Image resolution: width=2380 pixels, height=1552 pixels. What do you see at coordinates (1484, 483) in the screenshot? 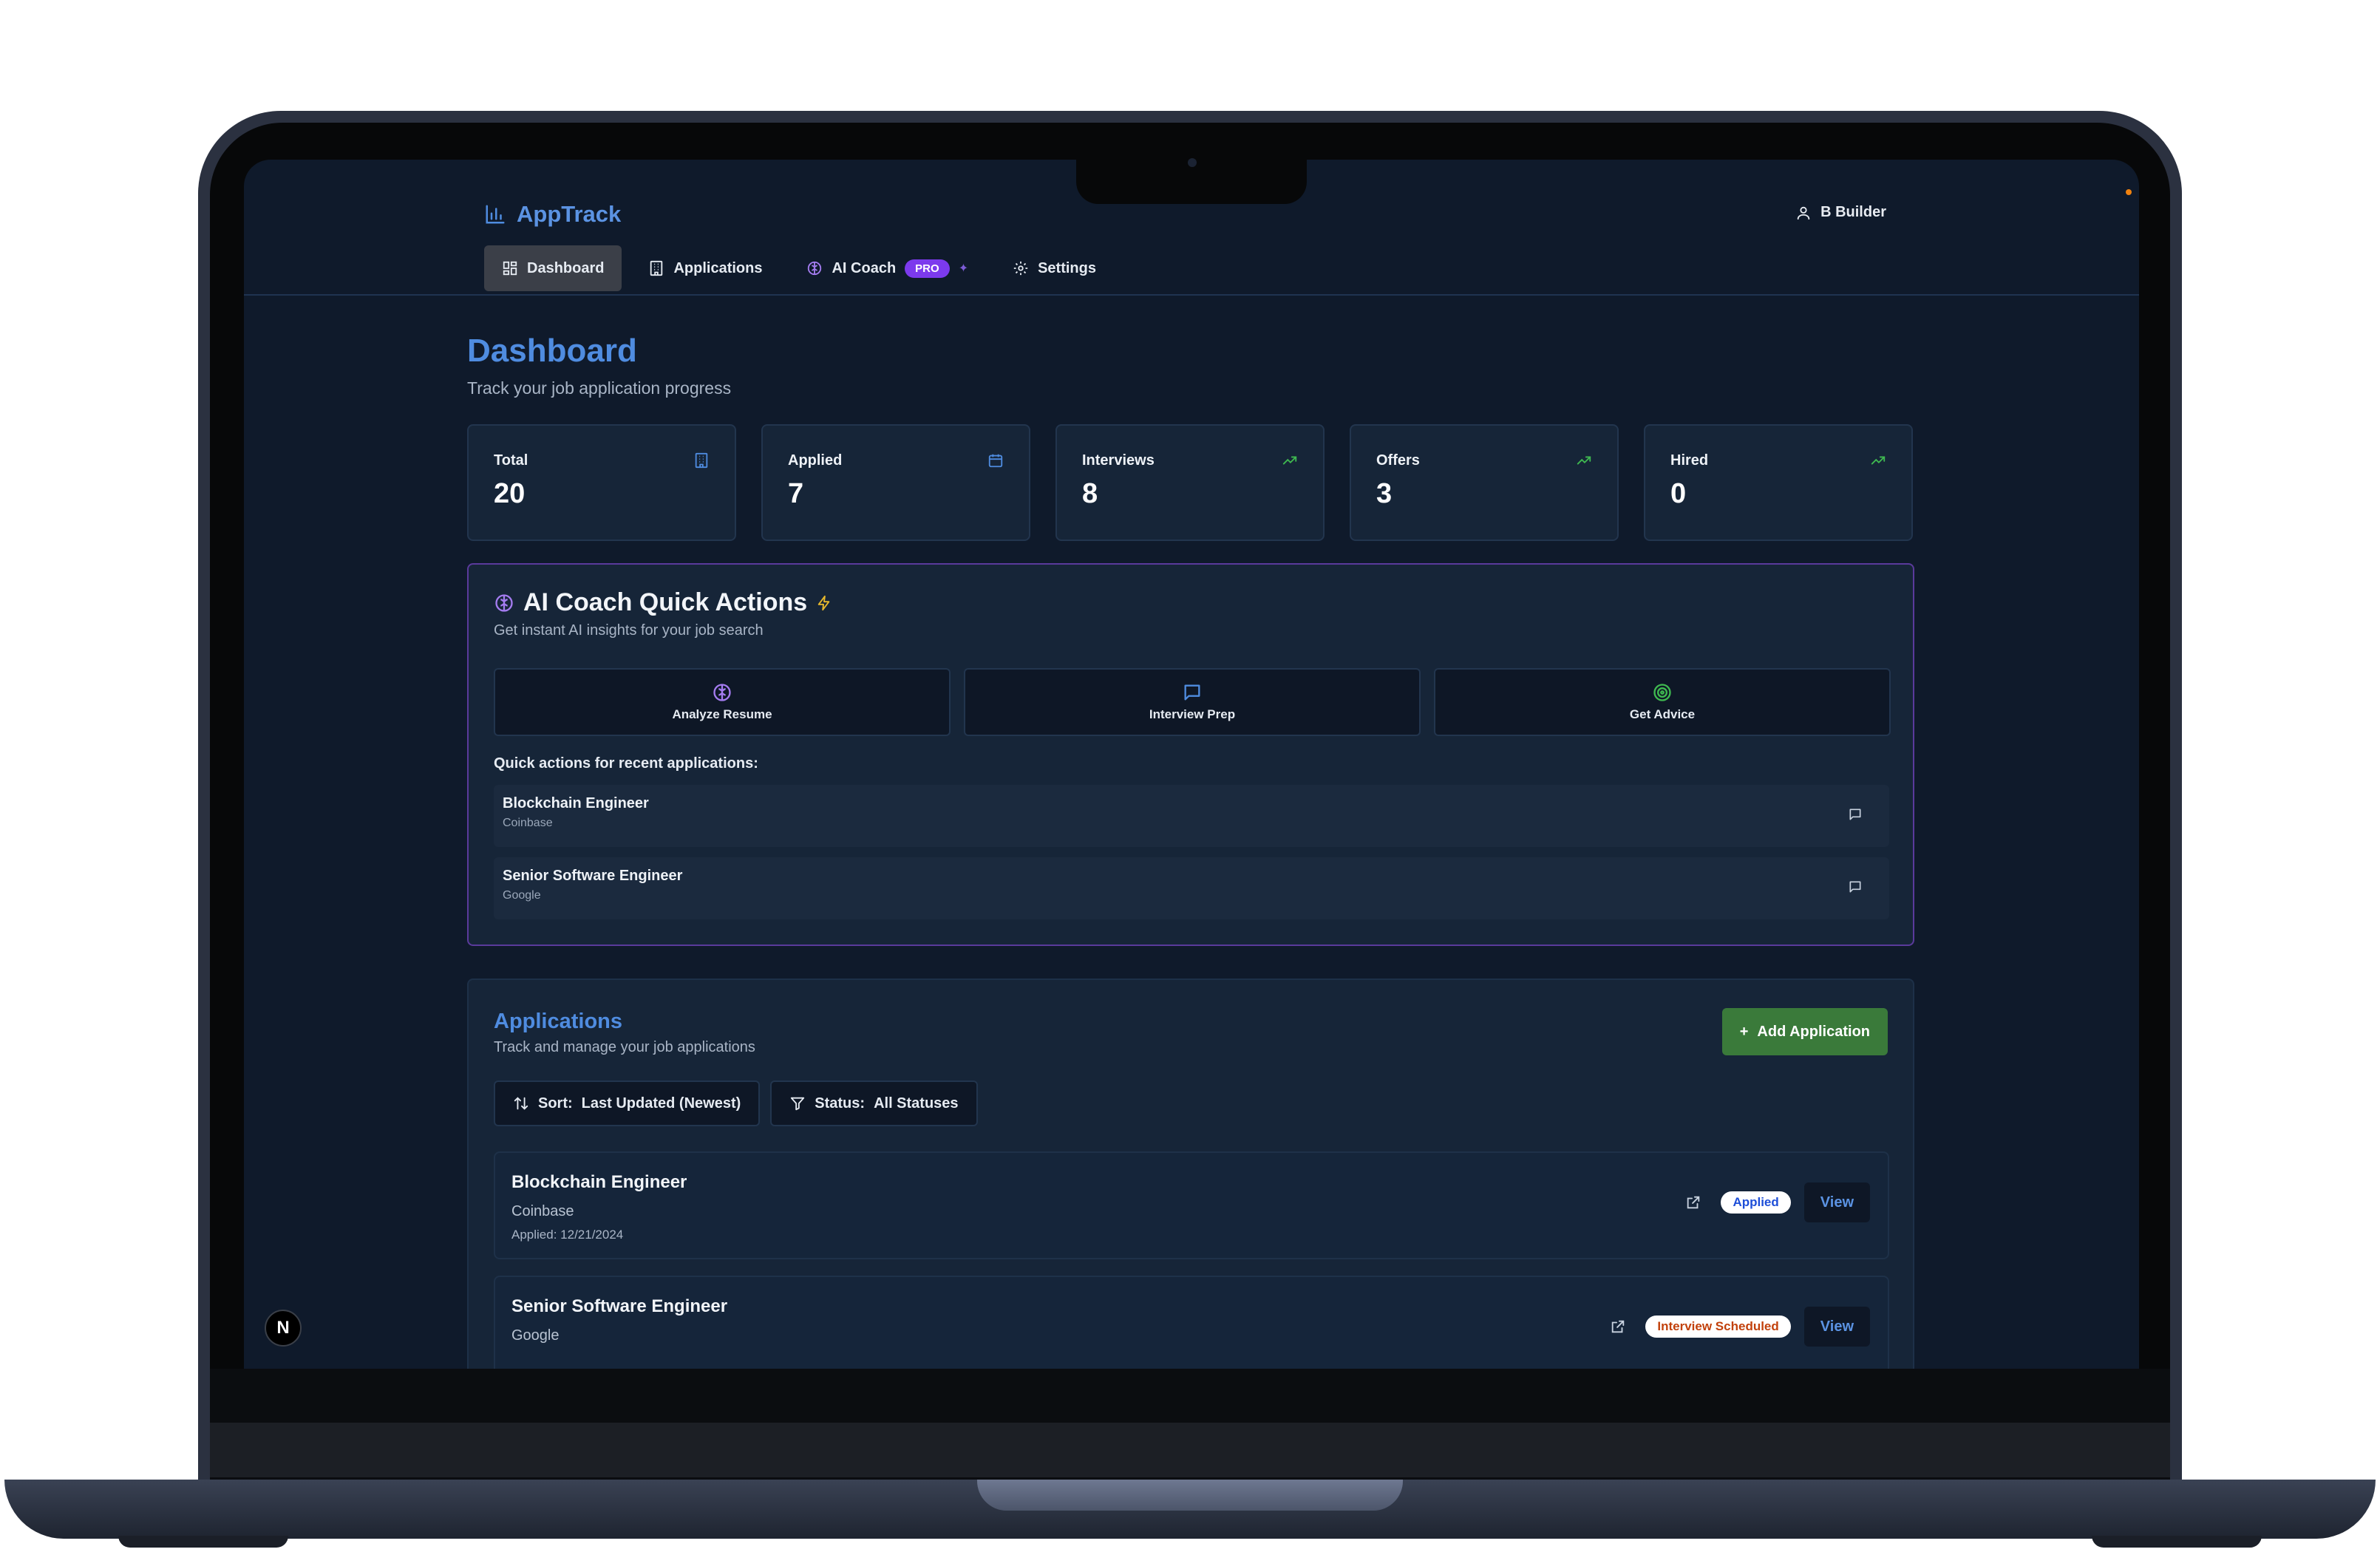
I see `stat-card-offers: Offers 3` at bounding box center [1484, 483].